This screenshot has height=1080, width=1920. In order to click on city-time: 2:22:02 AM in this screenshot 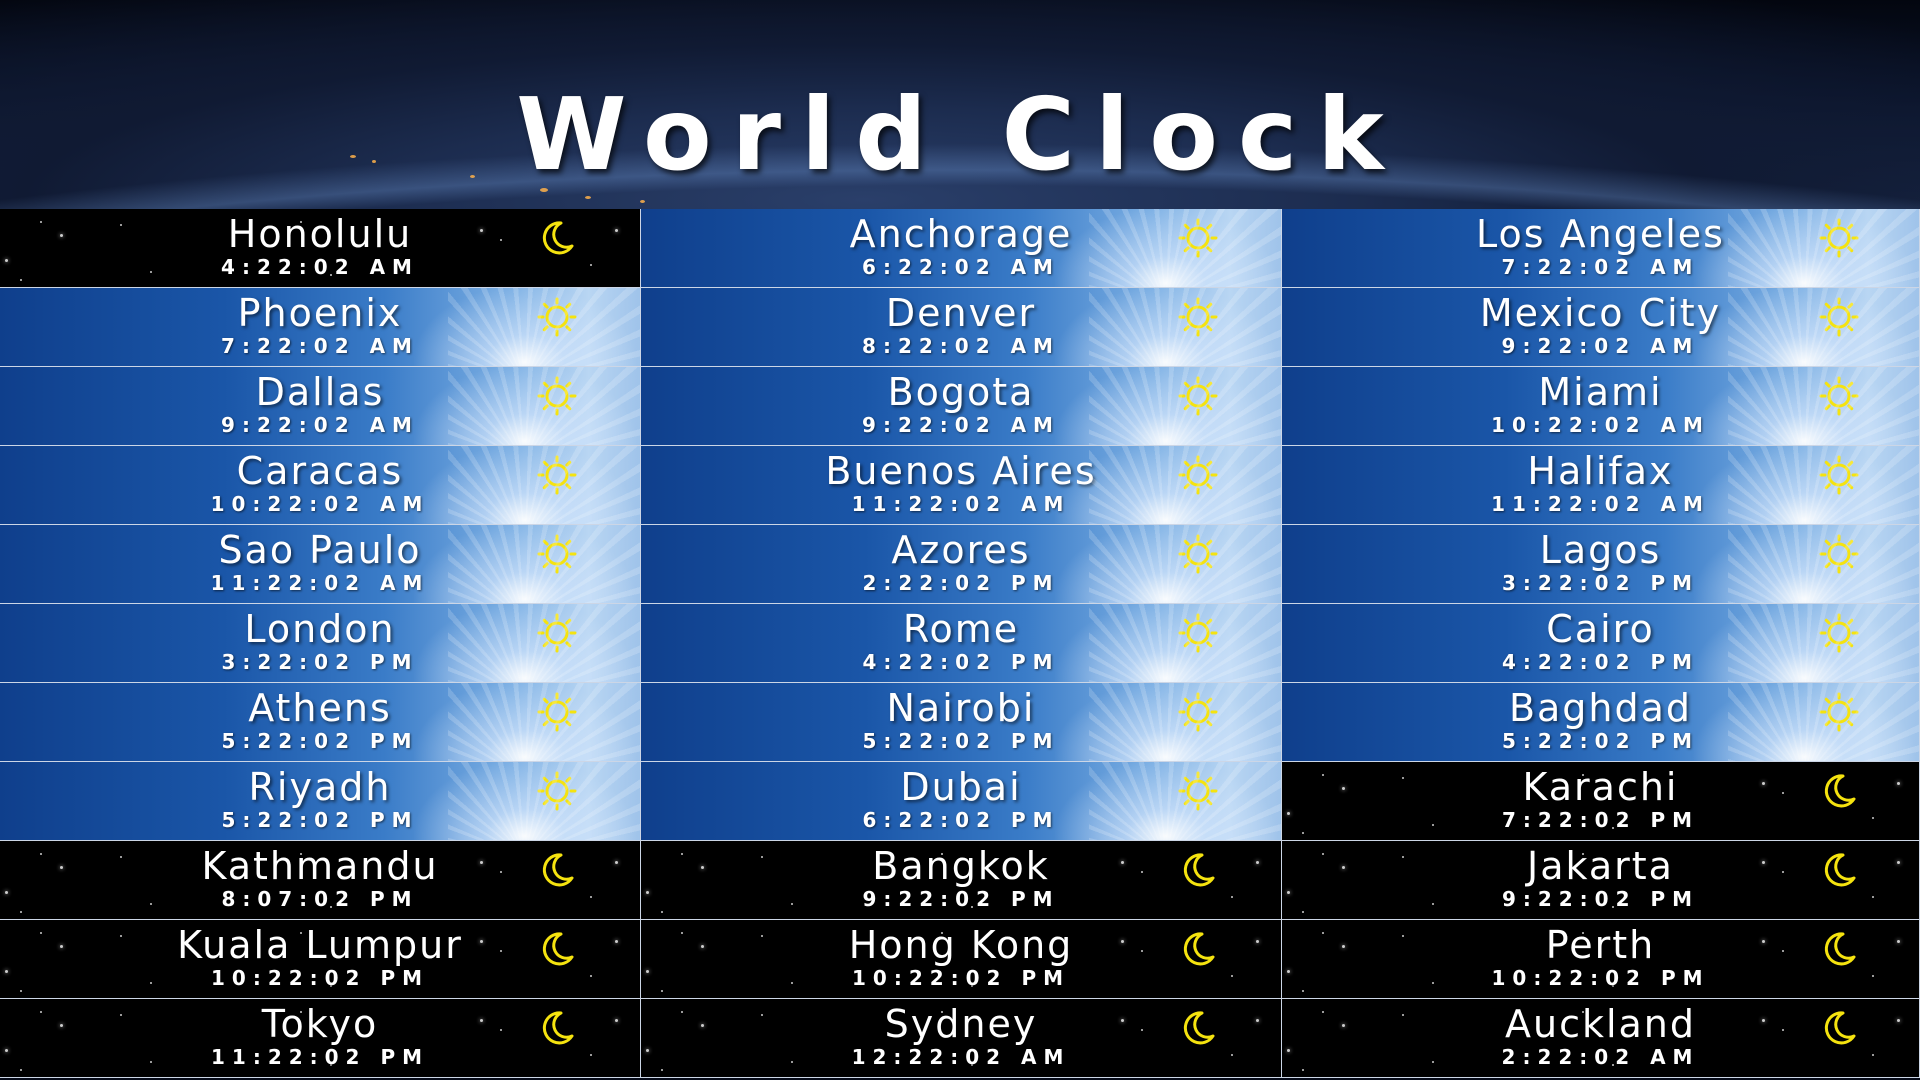, I will do `click(1600, 1057)`.